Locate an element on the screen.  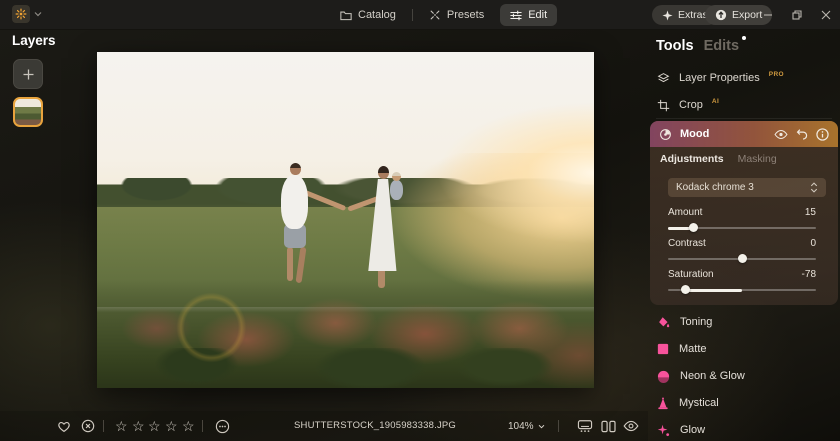
reject-circle-icon is located at coordinates (88, 426).